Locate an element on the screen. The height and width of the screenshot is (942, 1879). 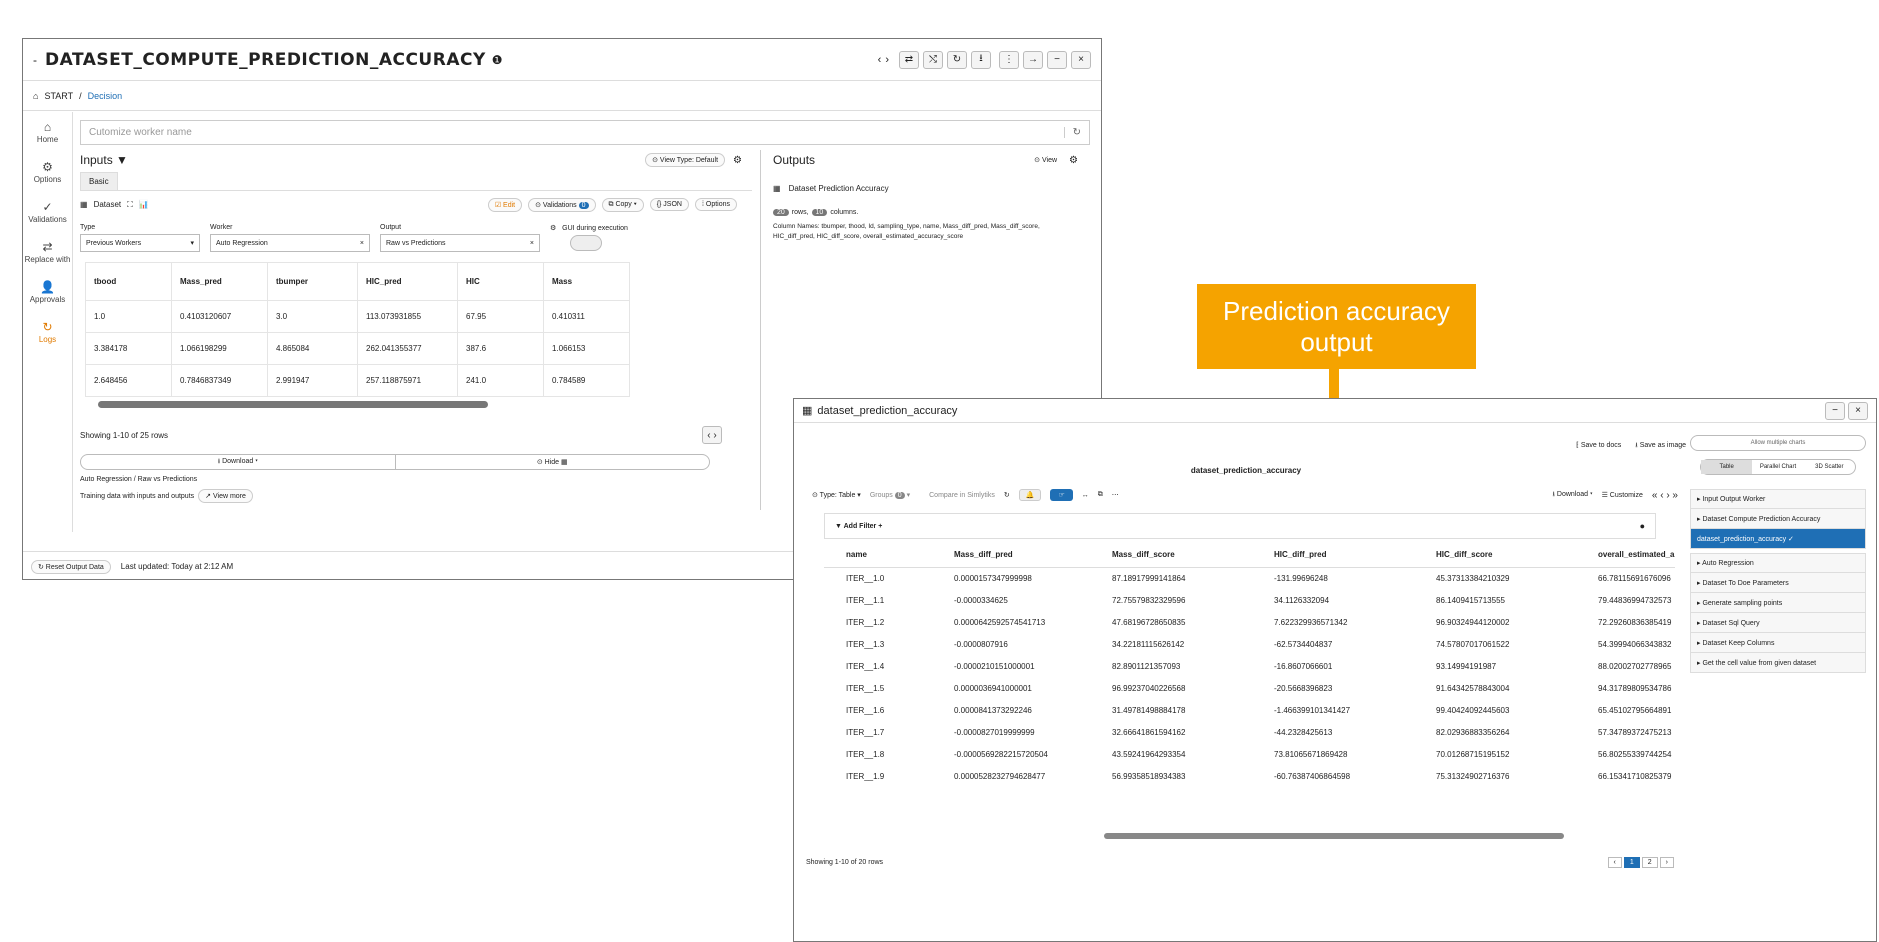
column-header: HIC_pred is located at coordinates (407, 281).